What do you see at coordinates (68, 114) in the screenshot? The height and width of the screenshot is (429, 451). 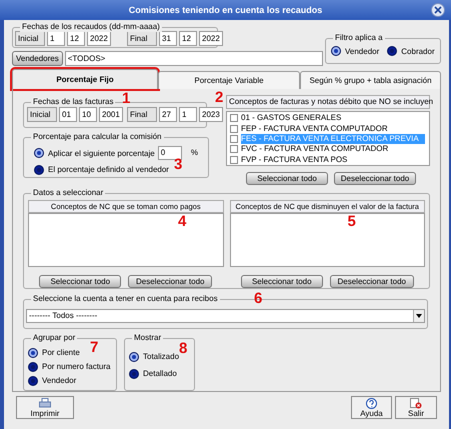 I see `date-field: 01` at bounding box center [68, 114].